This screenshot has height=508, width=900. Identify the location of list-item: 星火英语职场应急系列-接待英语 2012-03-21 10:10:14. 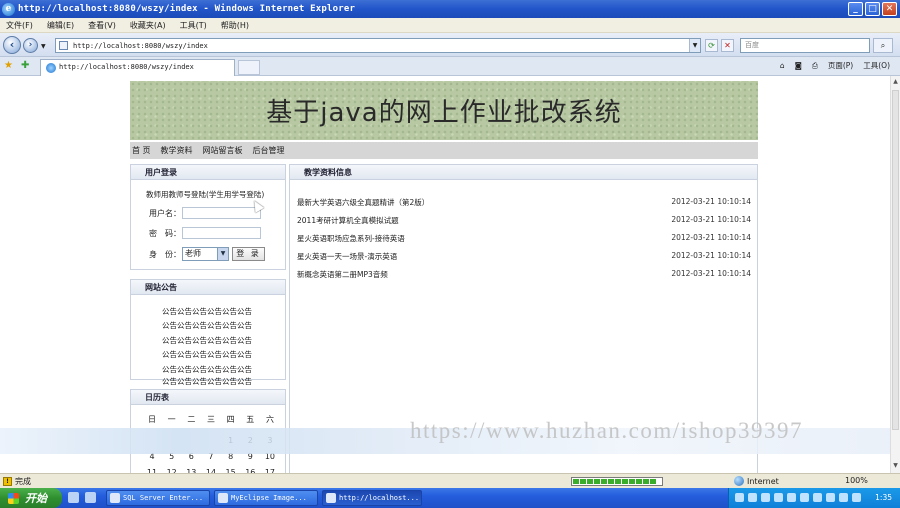
(524, 239).